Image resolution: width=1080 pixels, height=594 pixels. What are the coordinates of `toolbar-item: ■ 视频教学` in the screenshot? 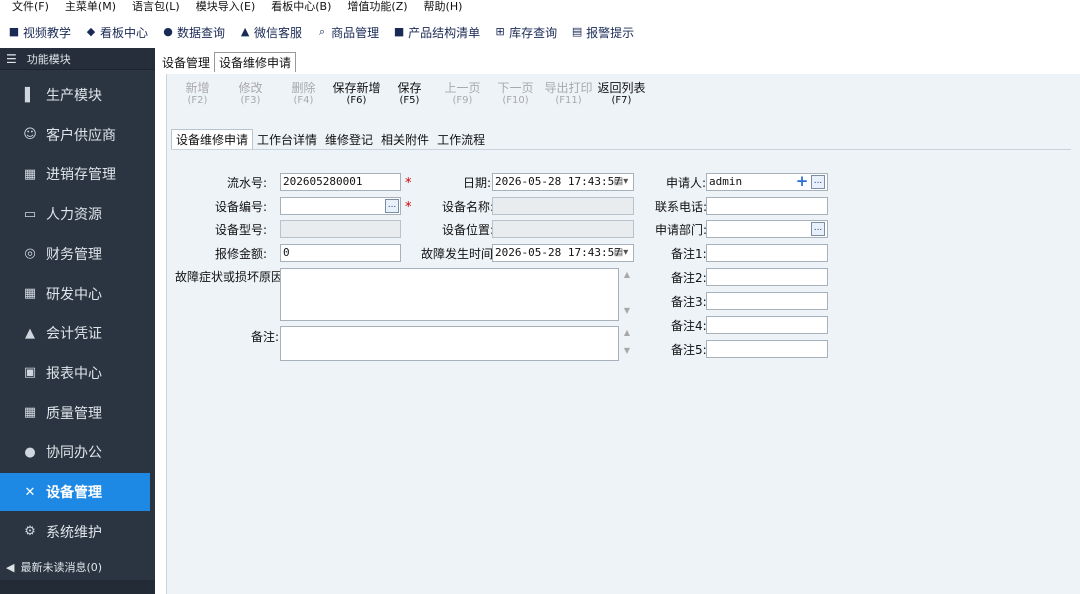 It's located at (39, 32).